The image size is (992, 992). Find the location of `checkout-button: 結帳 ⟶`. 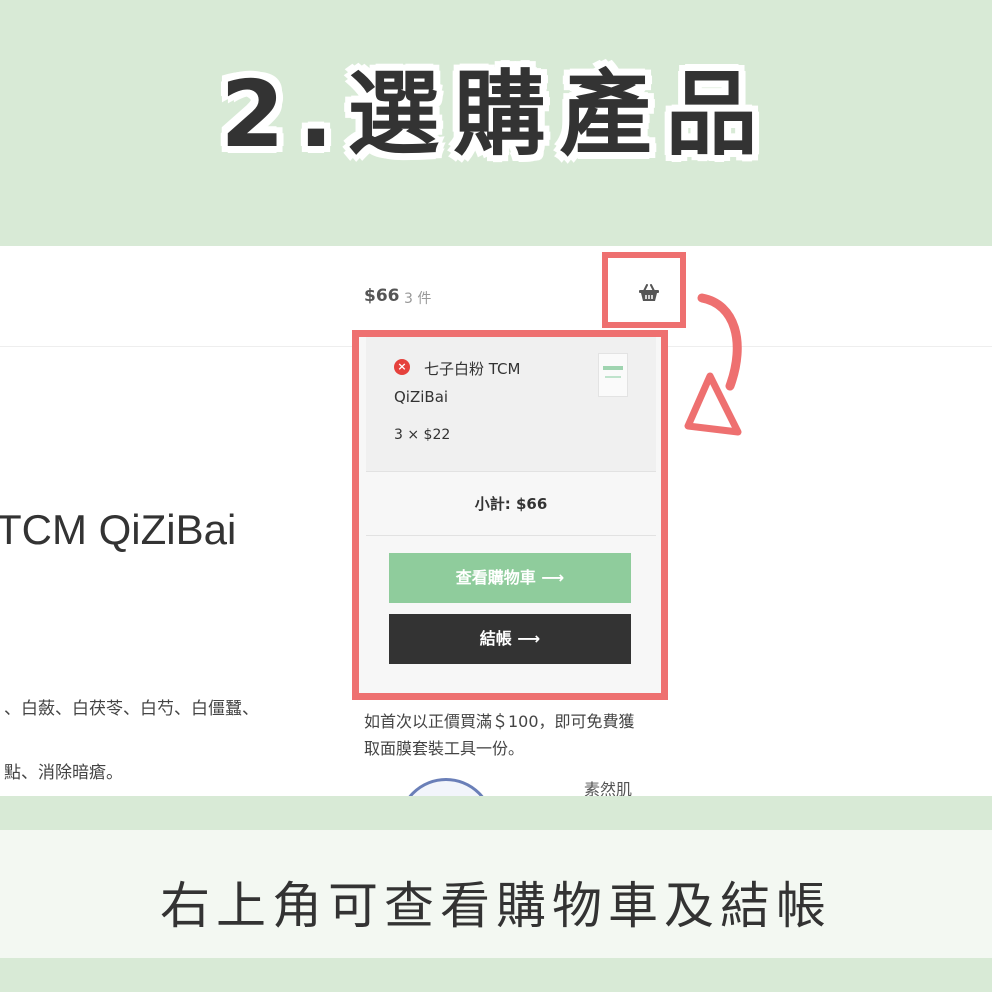

checkout-button: 結帳 ⟶ is located at coordinates (510, 639).